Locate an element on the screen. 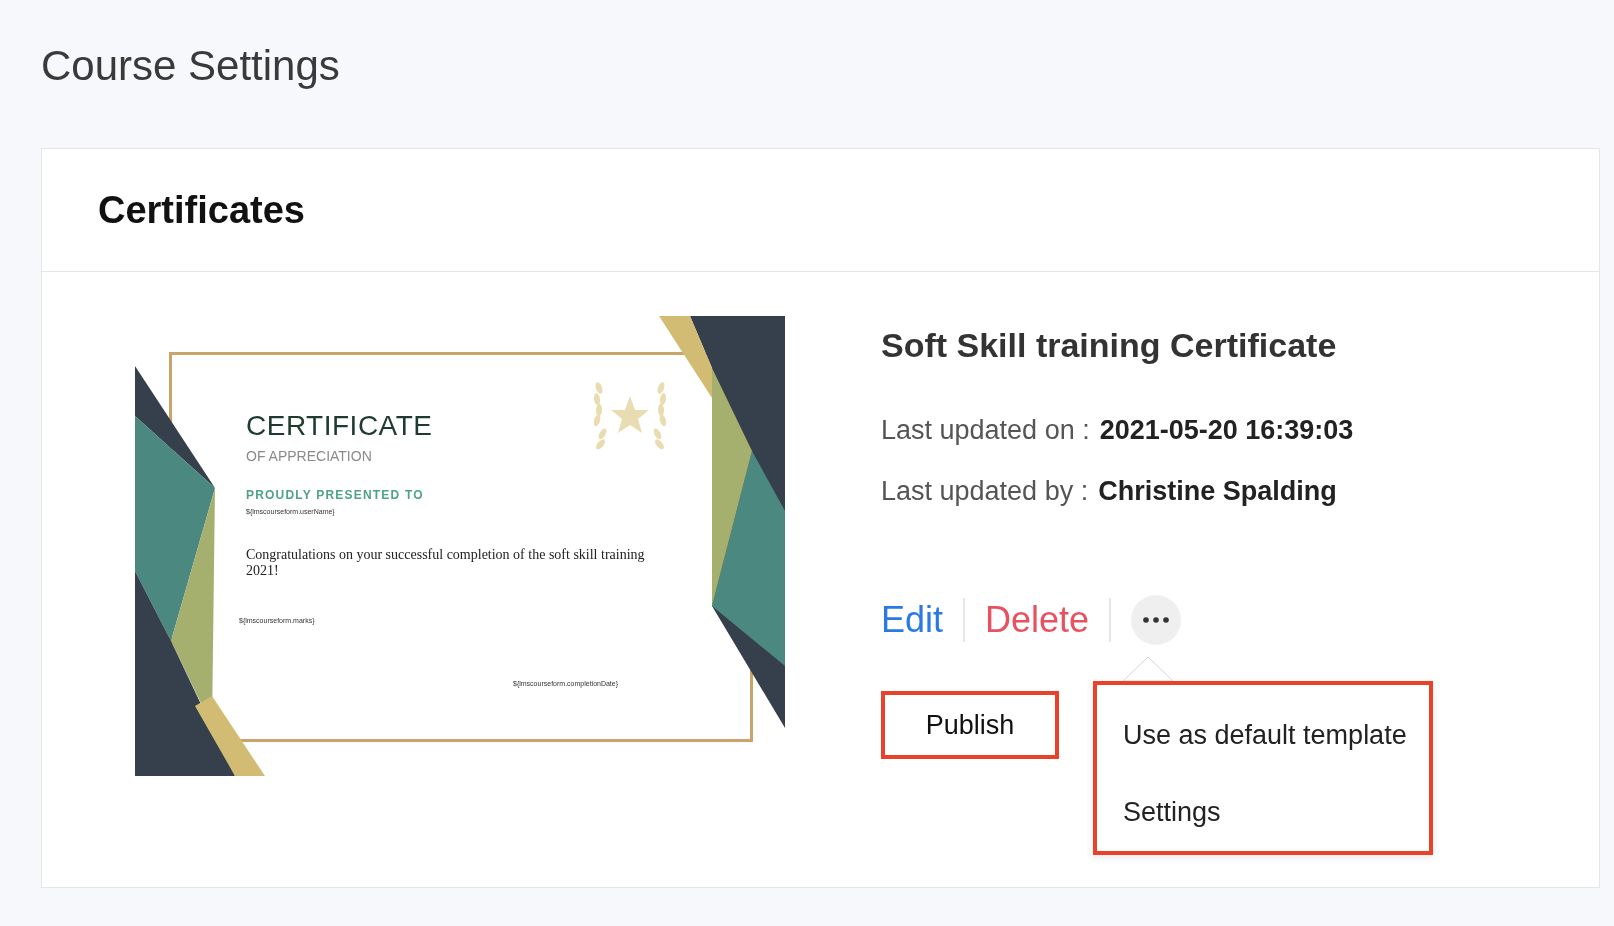 Image resolution: width=1614 pixels, height=926 pixels. menu-item: Settings is located at coordinates (1276, 812).